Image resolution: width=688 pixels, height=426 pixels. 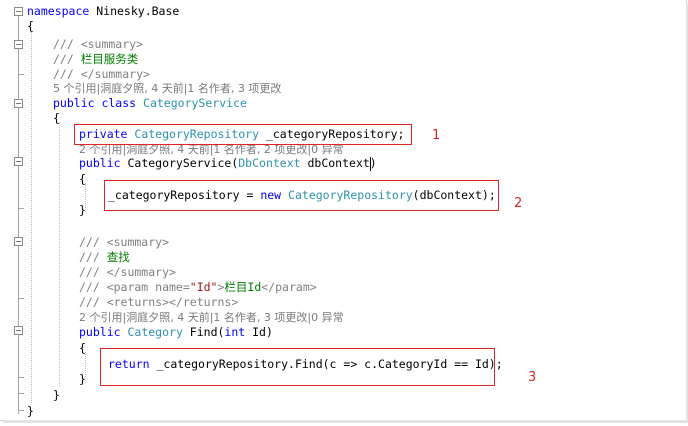 What do you see at coordinates (18, 103) in the screenshot?
I see `collapse-class-icon: −` at bounding box center [18, 103].